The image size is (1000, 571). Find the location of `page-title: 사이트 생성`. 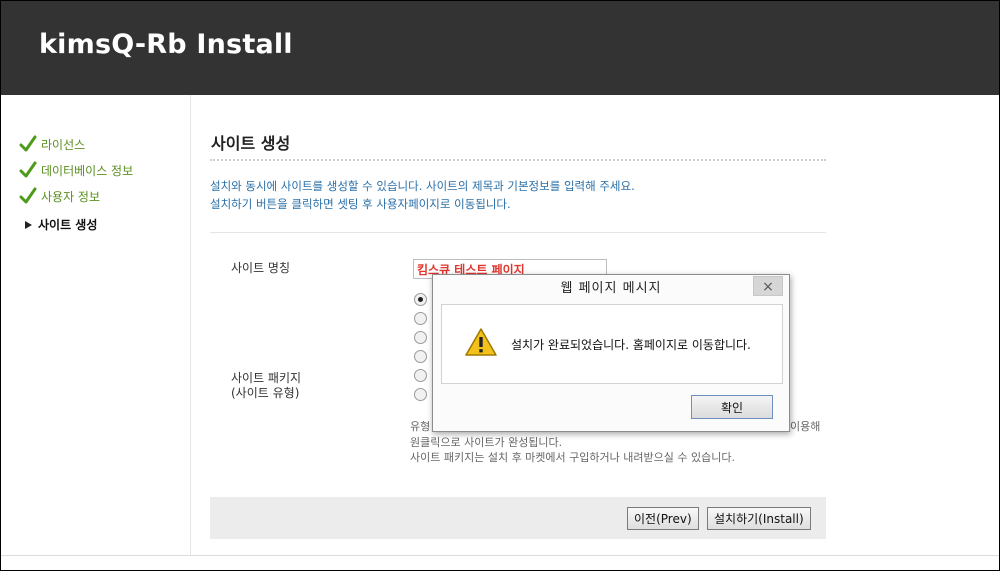

page-title: 사이트 생성 is located at coordinates (251, 143).